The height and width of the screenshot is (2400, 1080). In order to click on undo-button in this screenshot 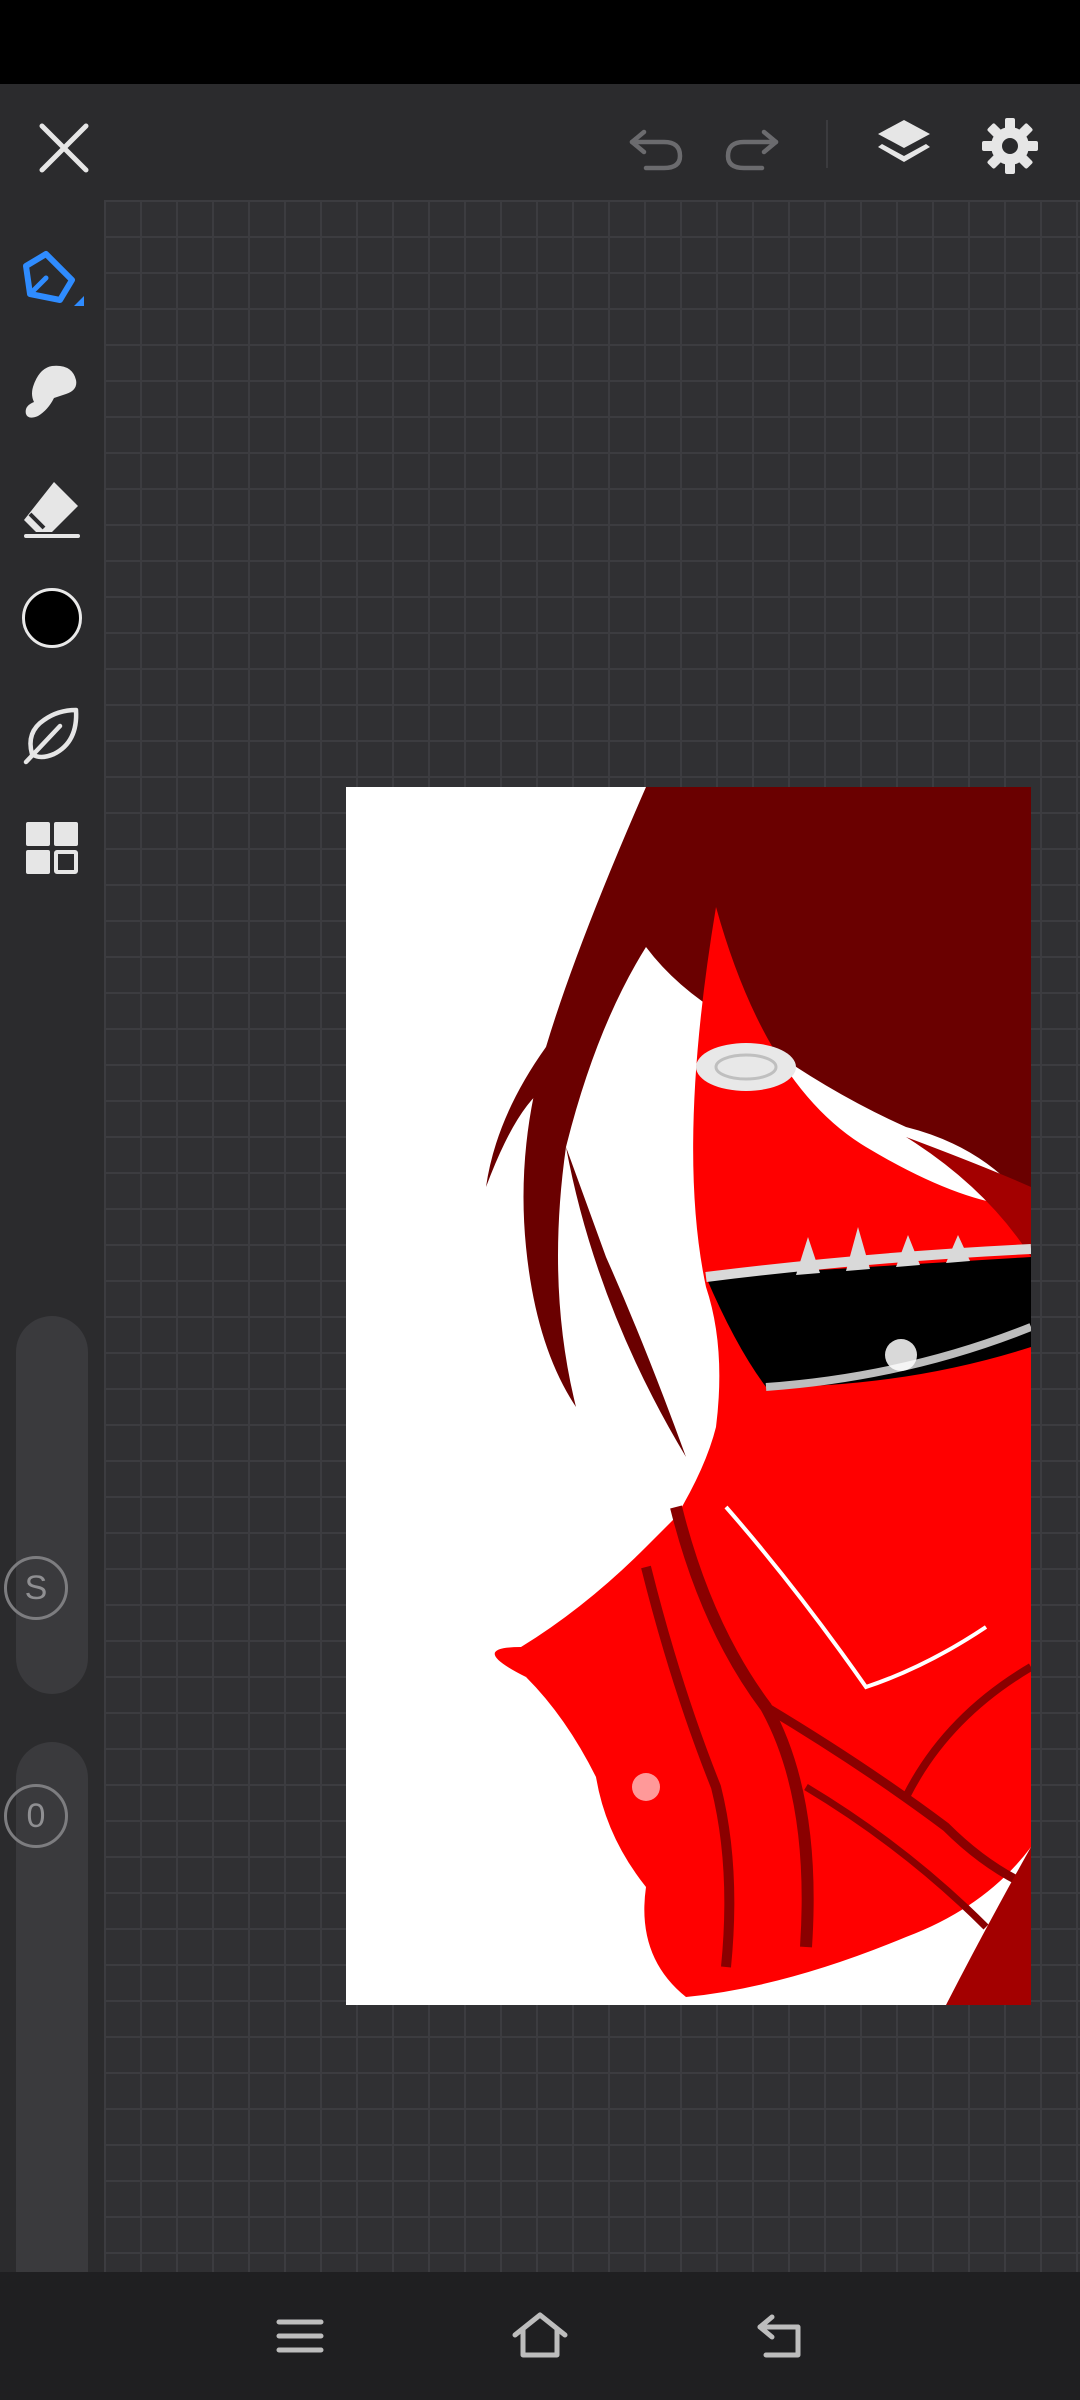, I will do `click(656, 146)`.